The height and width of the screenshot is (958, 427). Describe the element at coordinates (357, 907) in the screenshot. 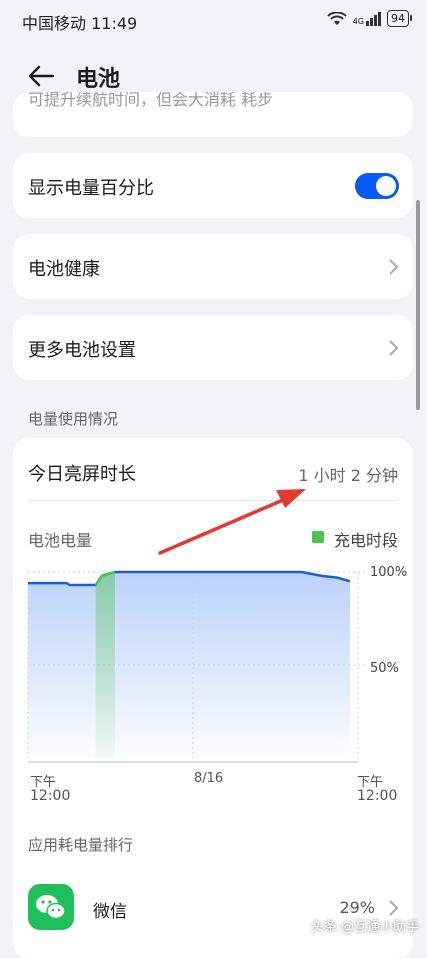

I see `app-percent: 29%` at that location.